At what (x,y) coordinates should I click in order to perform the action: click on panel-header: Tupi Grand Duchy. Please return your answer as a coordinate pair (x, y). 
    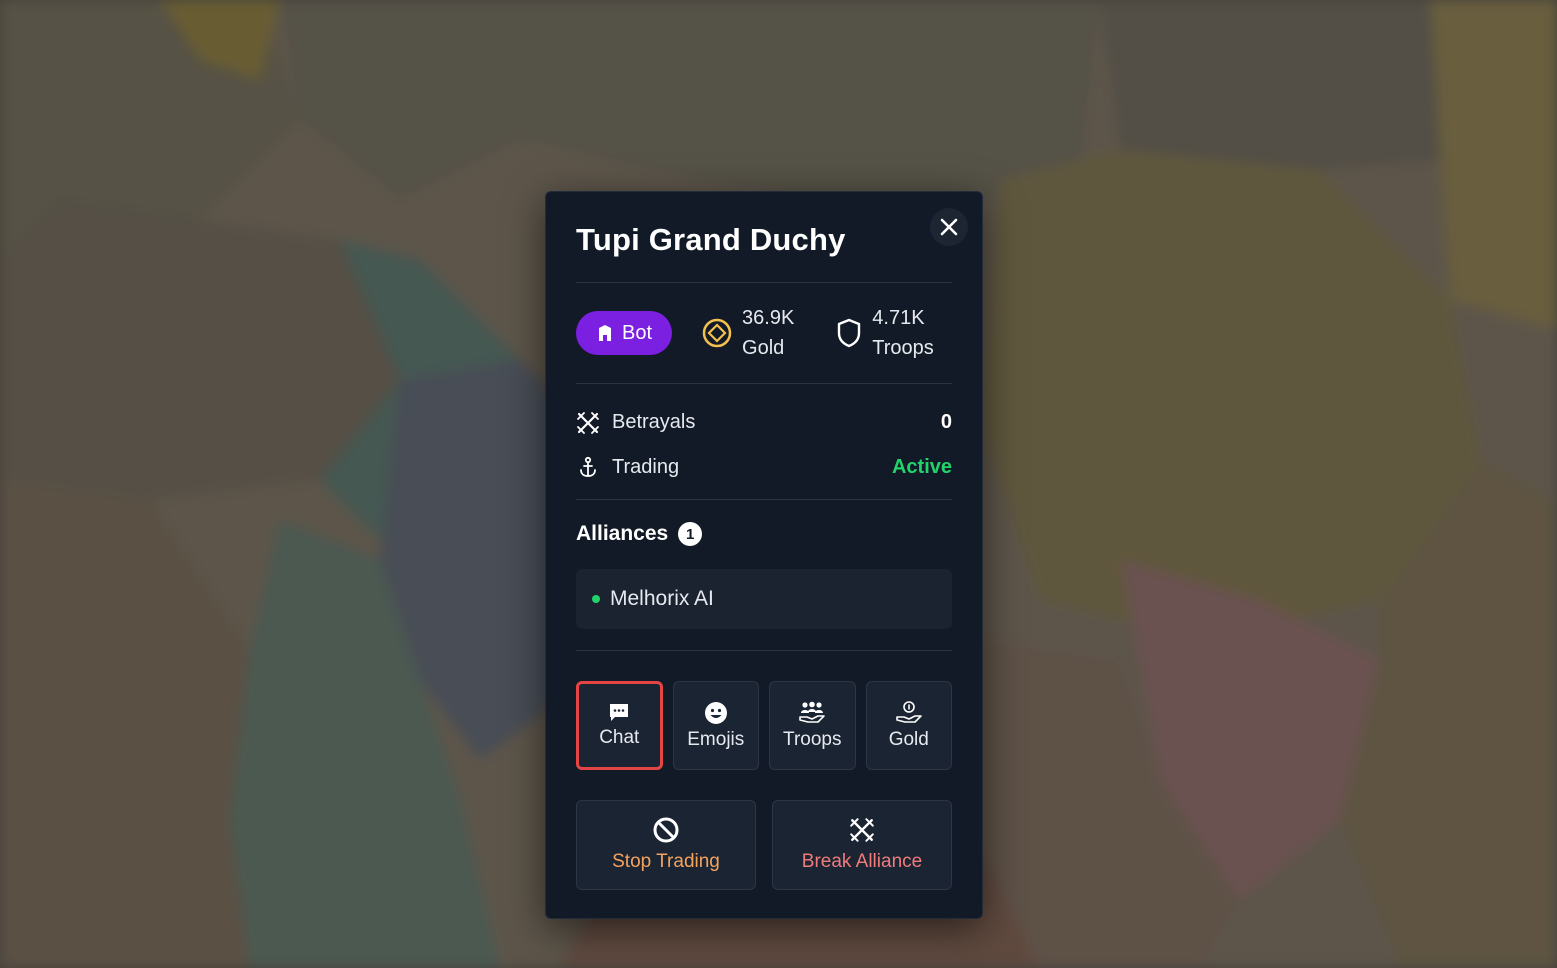
    Looking at the image, I should click on (772, 237).